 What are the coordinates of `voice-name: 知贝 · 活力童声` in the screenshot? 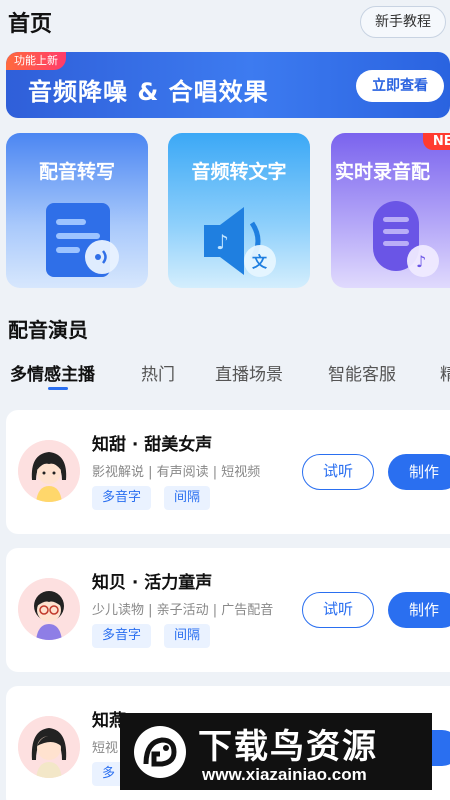 It's located at (152, 583).